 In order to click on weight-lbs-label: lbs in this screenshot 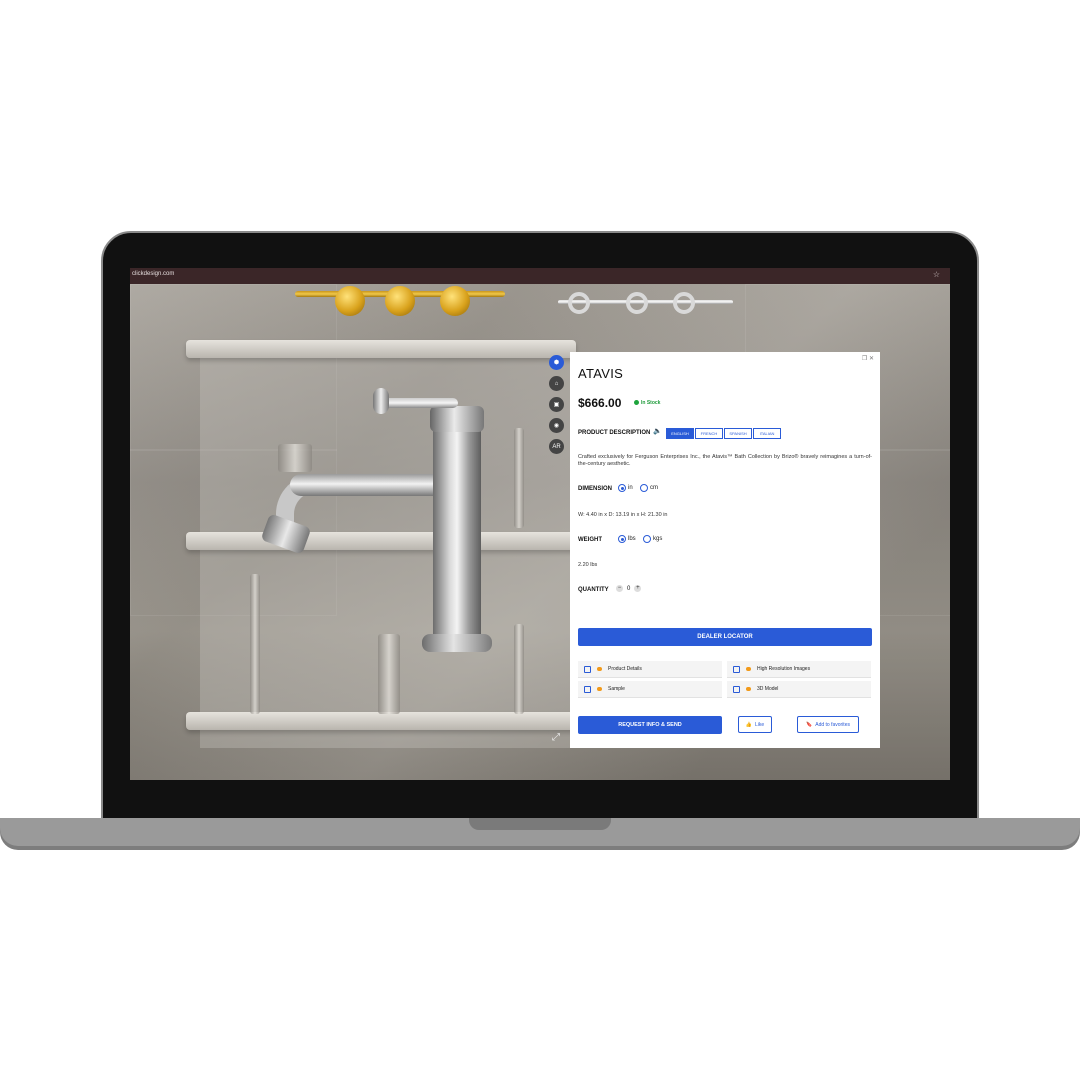, I will do `click(632, 539)`.